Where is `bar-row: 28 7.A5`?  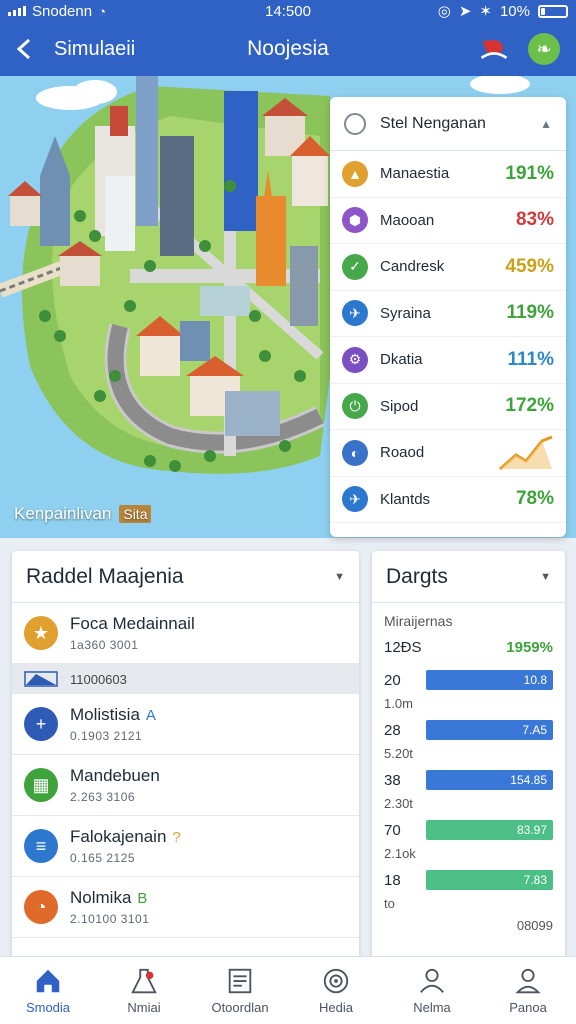 bar-row: 28 7.A5 is located at coordinates (468, 726).